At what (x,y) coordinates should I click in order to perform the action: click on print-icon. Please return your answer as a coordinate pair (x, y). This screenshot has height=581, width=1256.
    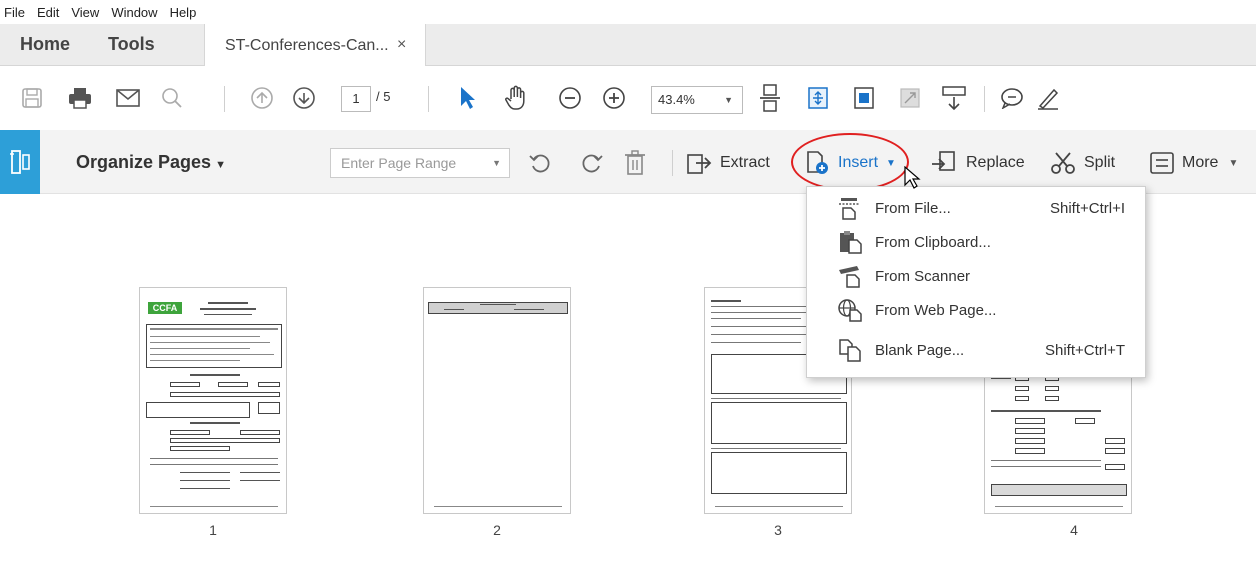
    Looking at the image, I should click on (80, 98).